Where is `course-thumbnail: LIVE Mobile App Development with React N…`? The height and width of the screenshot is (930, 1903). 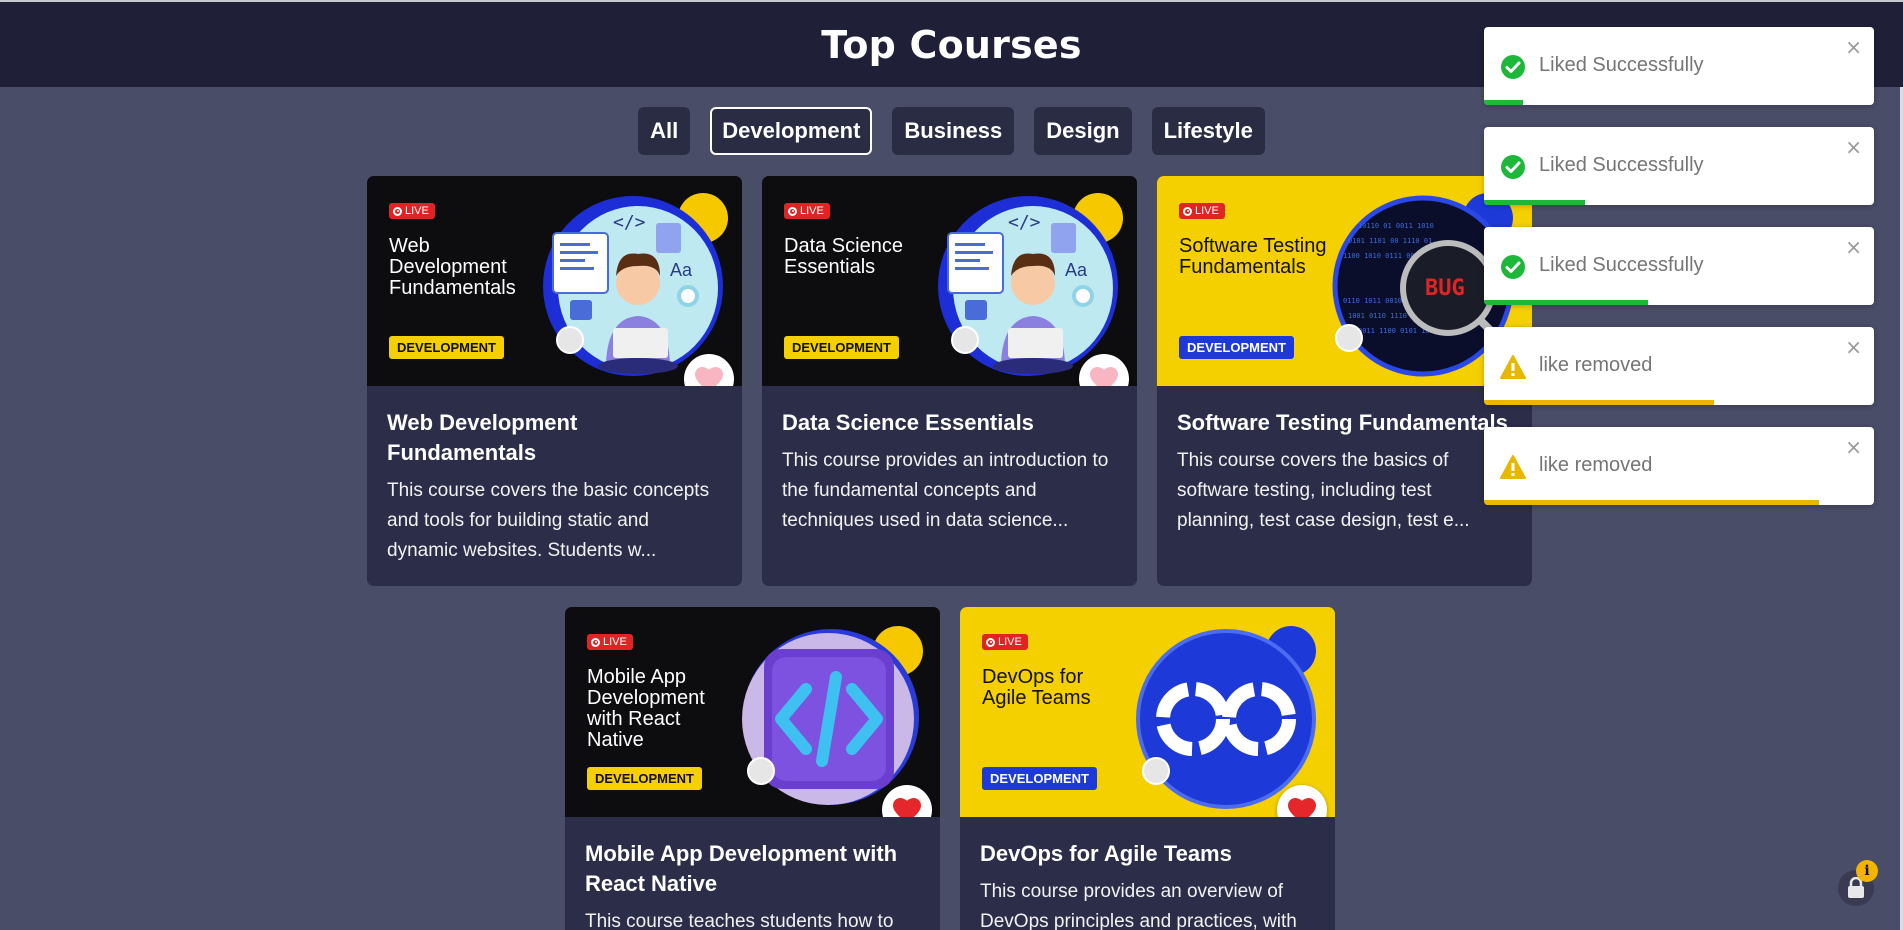
course-thumbnail: LIVE Mobile App Development with React N… is located at coordinates (752, 712).